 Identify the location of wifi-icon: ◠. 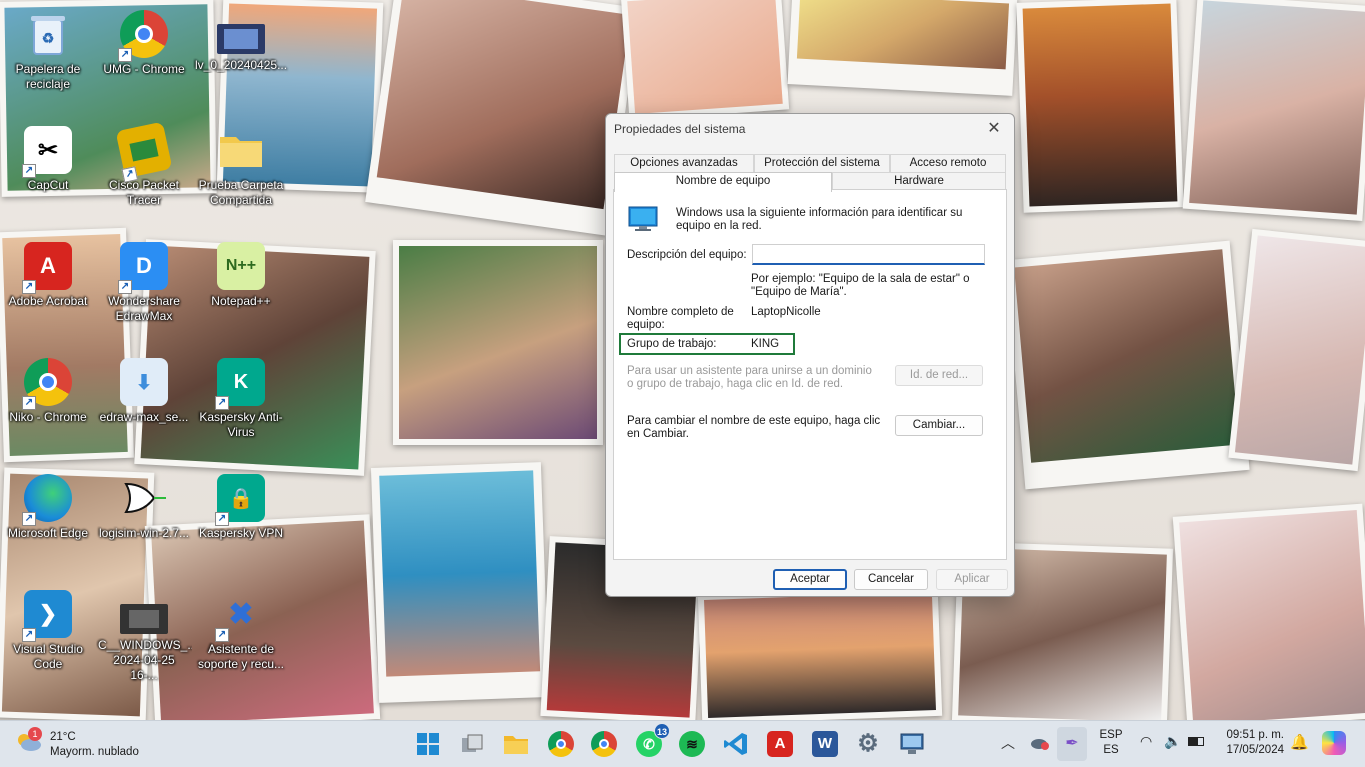
(1146, 741).